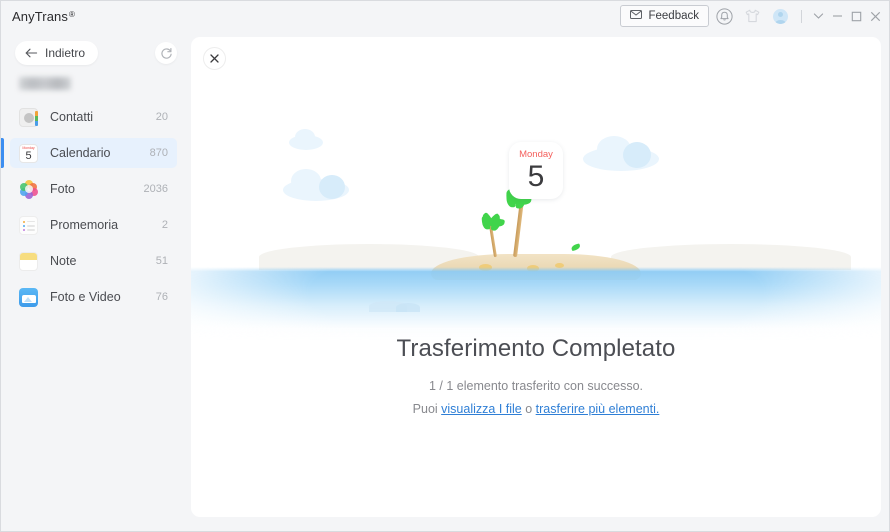 The height and width of the screenshot is (532, 890). I want to click on shrub-frond, so click(575, 247).